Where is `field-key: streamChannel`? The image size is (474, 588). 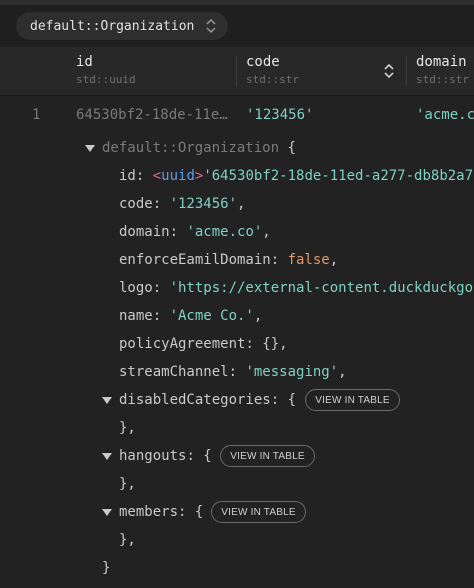
field-key: streamChannel is located at coordinates (174, 372).